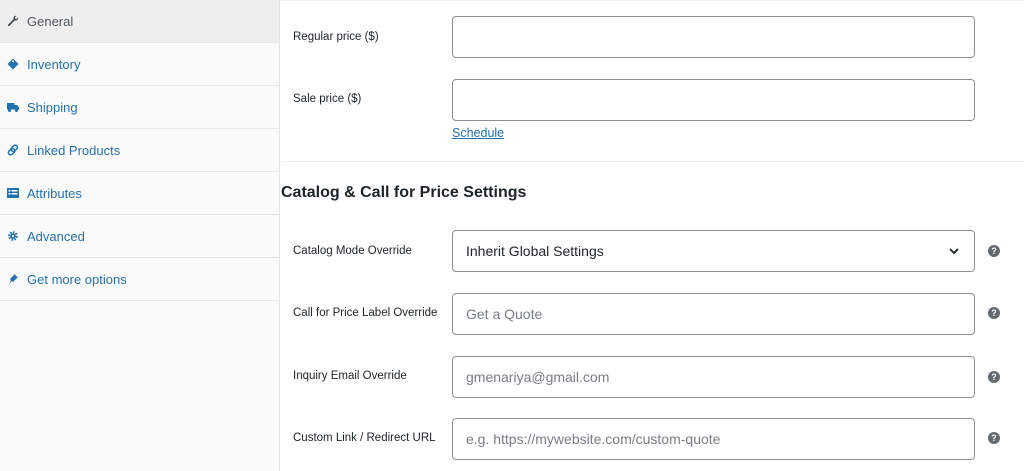  Describe the element at coordinates (535, 251) in the screenshot. I see `catalog-mode-value: Inherit Global Settings` at that location.